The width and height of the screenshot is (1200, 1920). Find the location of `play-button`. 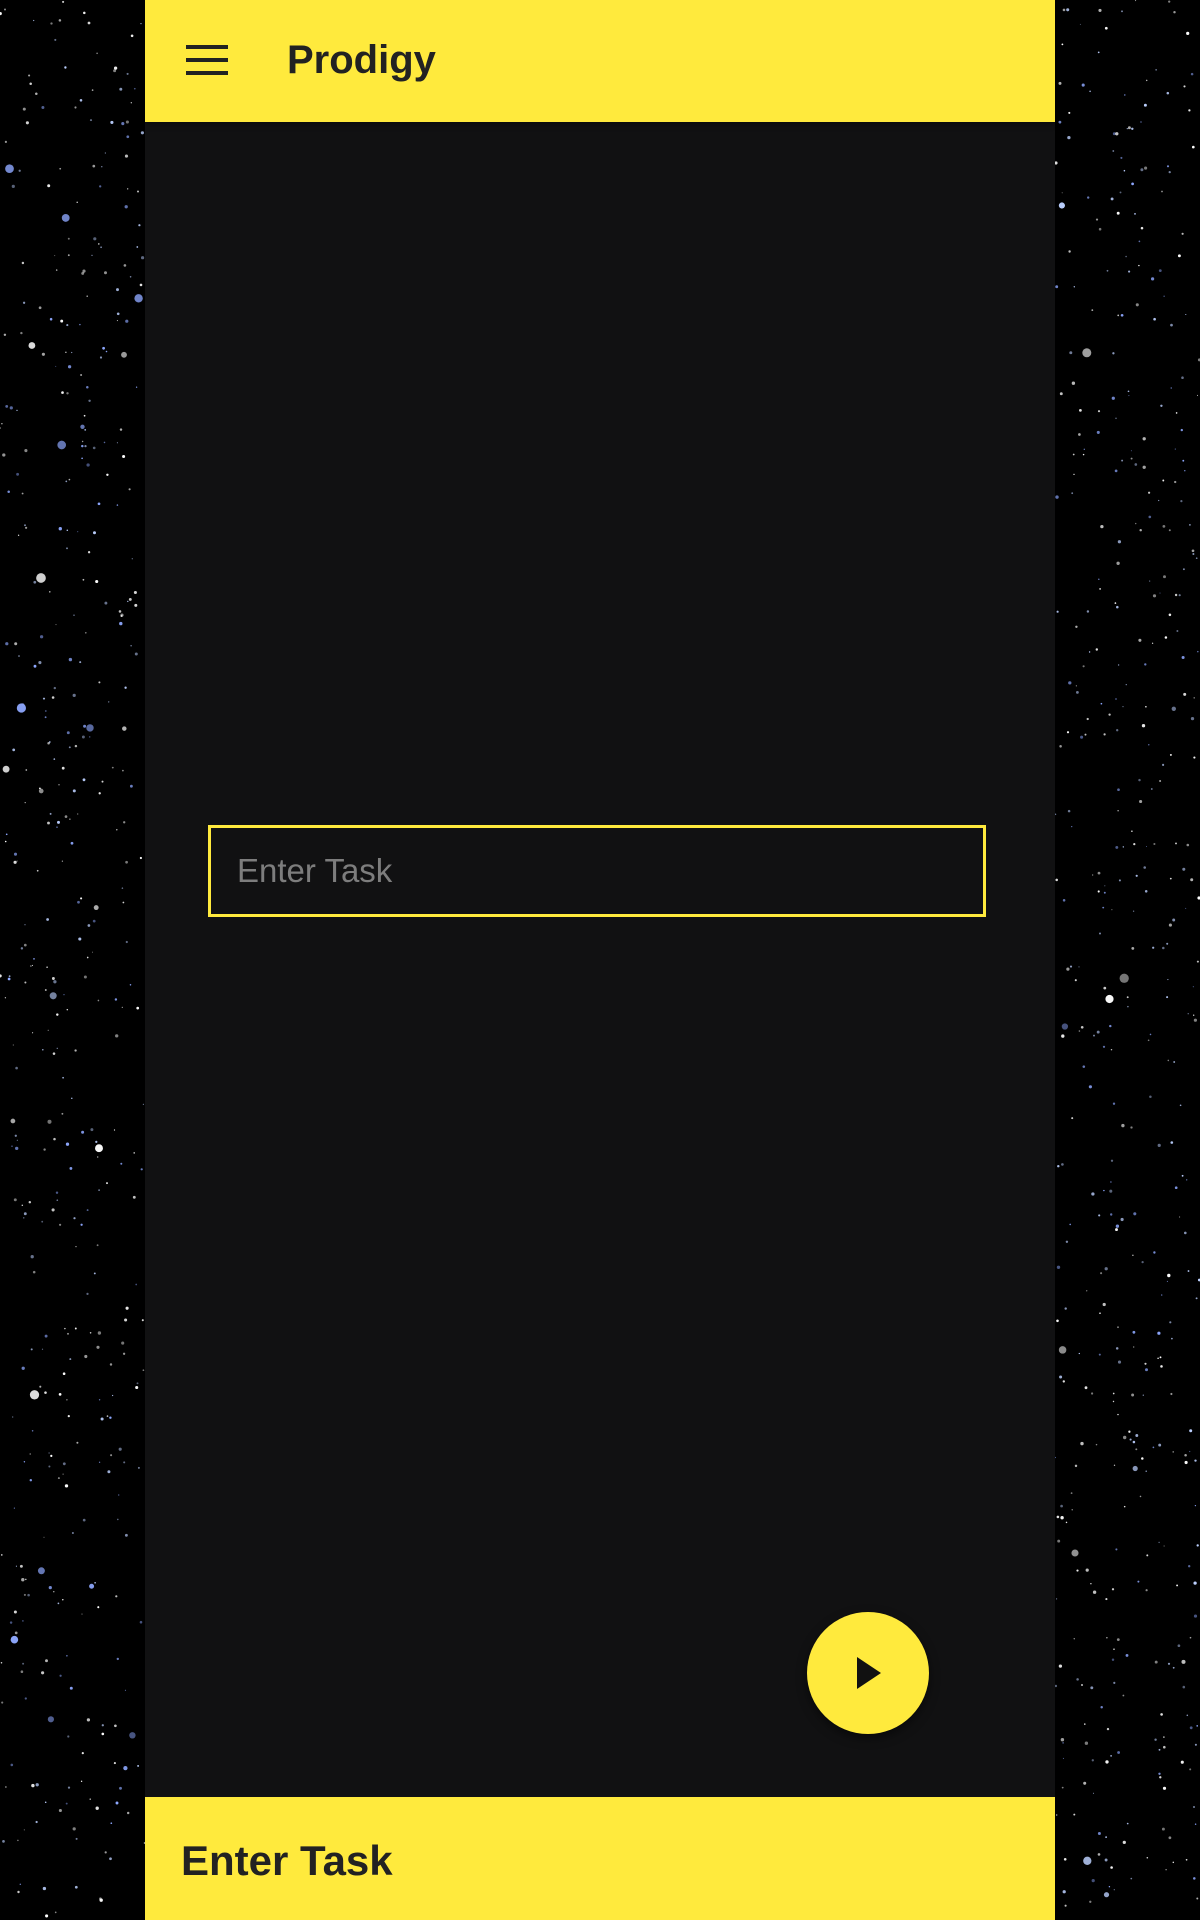

play-button is located at coordinates (868, 1673).